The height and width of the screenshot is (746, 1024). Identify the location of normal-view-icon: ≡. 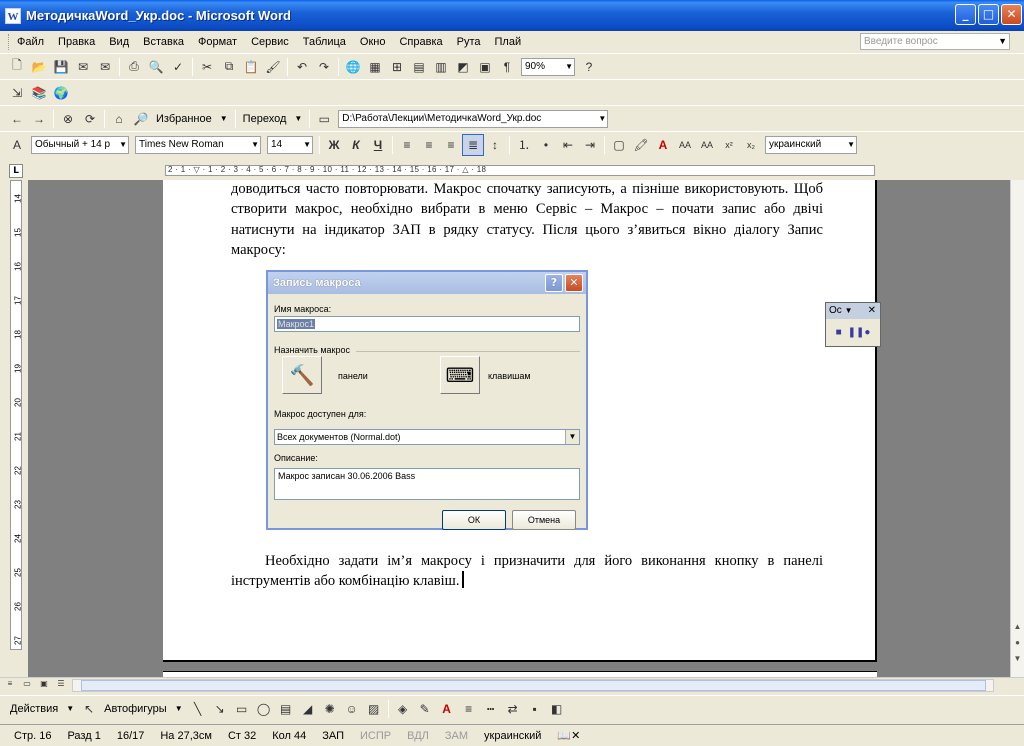
(10, 685).